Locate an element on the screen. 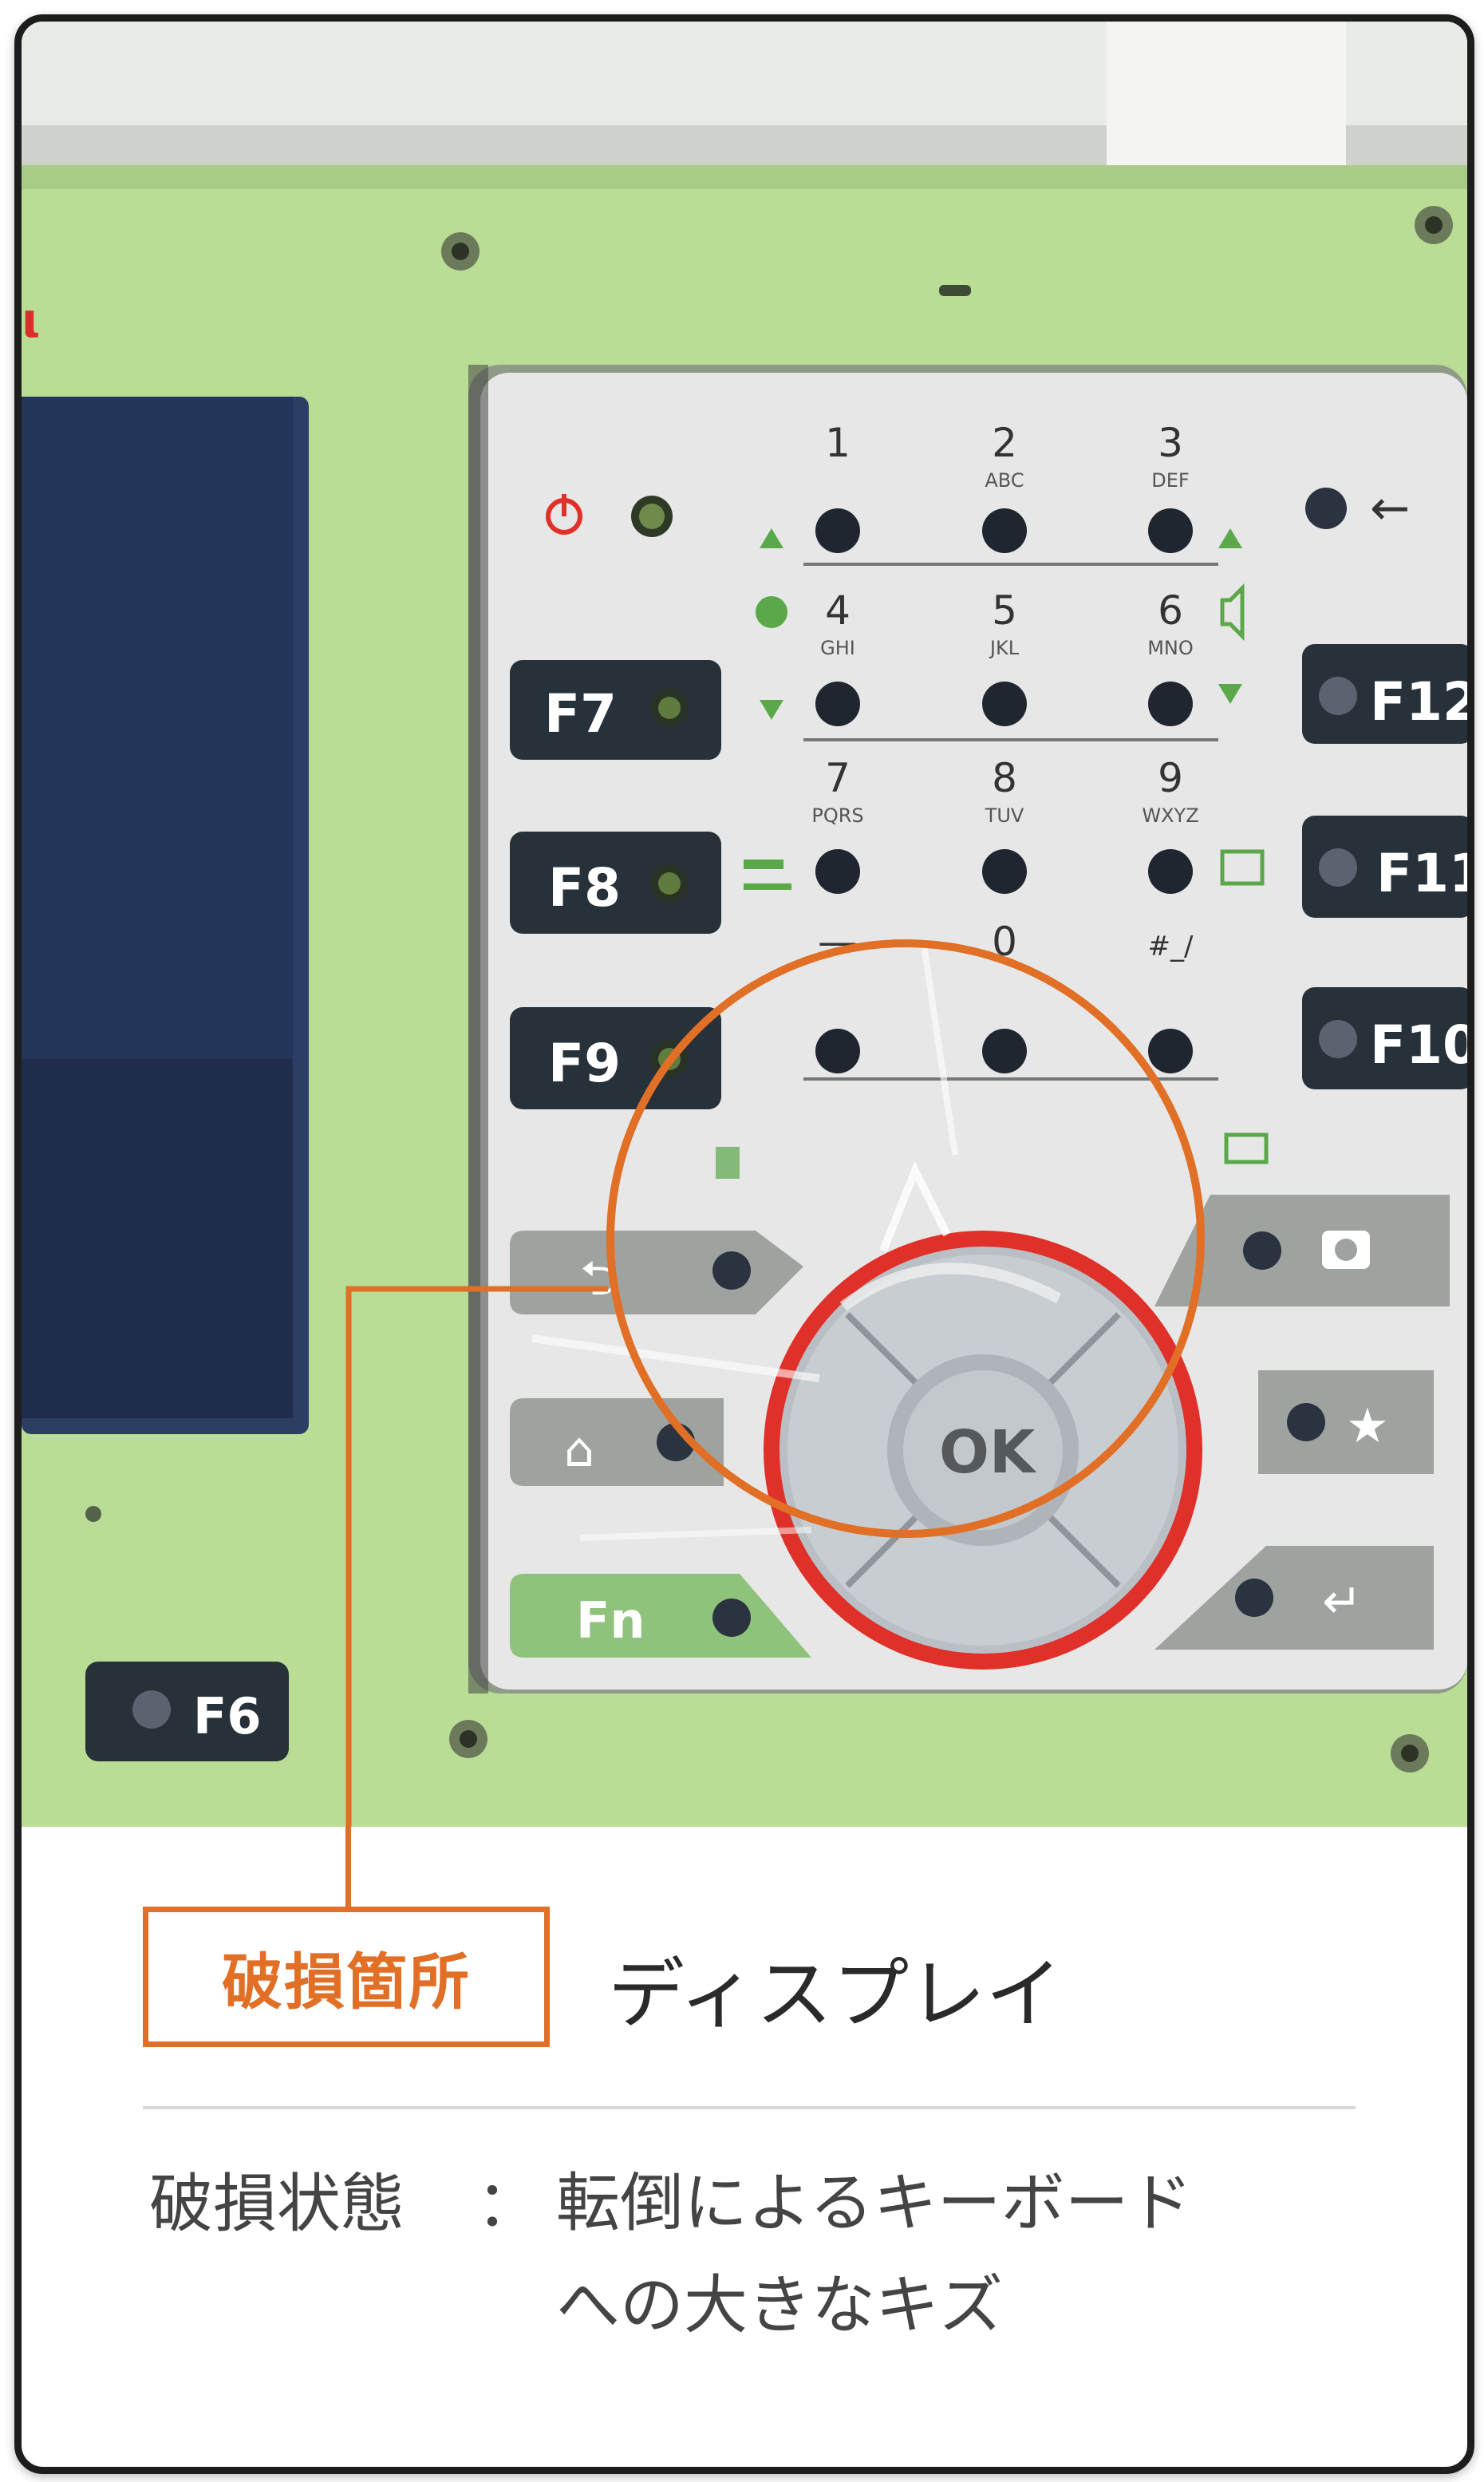  key-letters-9: WXYZ is located at coordinates (1170, 815).